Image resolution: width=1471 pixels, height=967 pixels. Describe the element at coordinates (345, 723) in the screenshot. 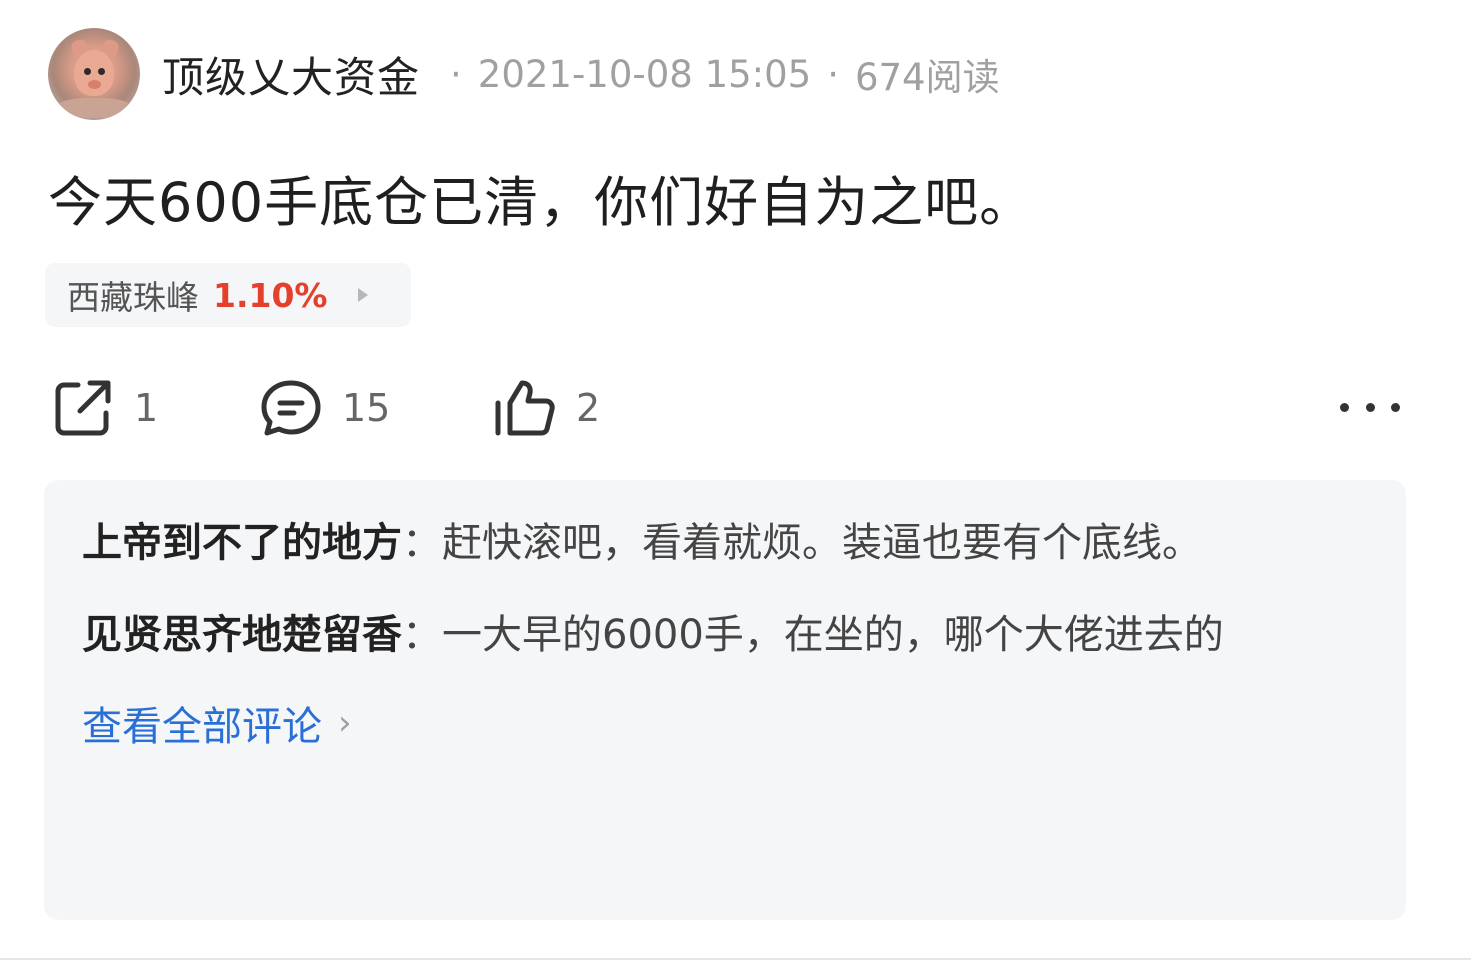

I see `chevron-right-icon: ›` at that location.